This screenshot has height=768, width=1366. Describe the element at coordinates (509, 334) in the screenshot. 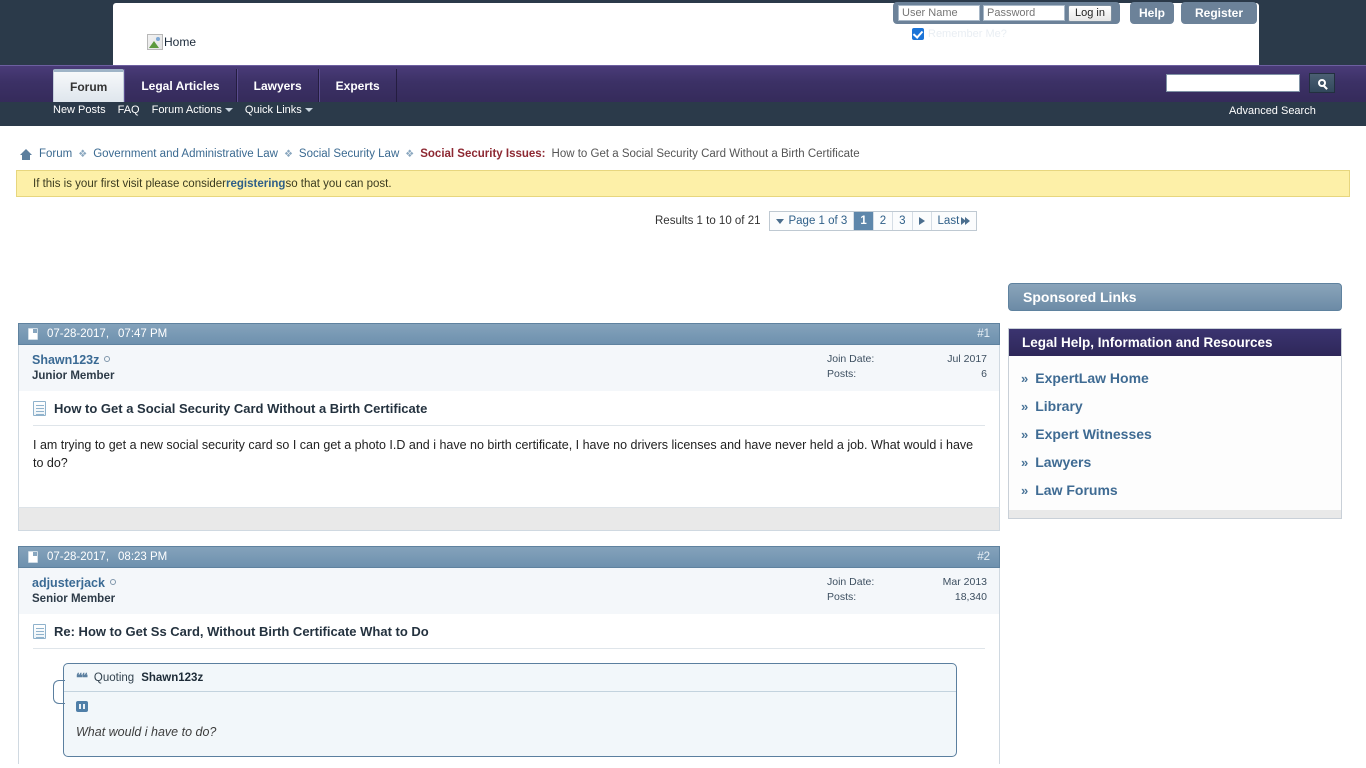

I see `post-header: 07-28-2017, 07:47 PM #1` at that location.